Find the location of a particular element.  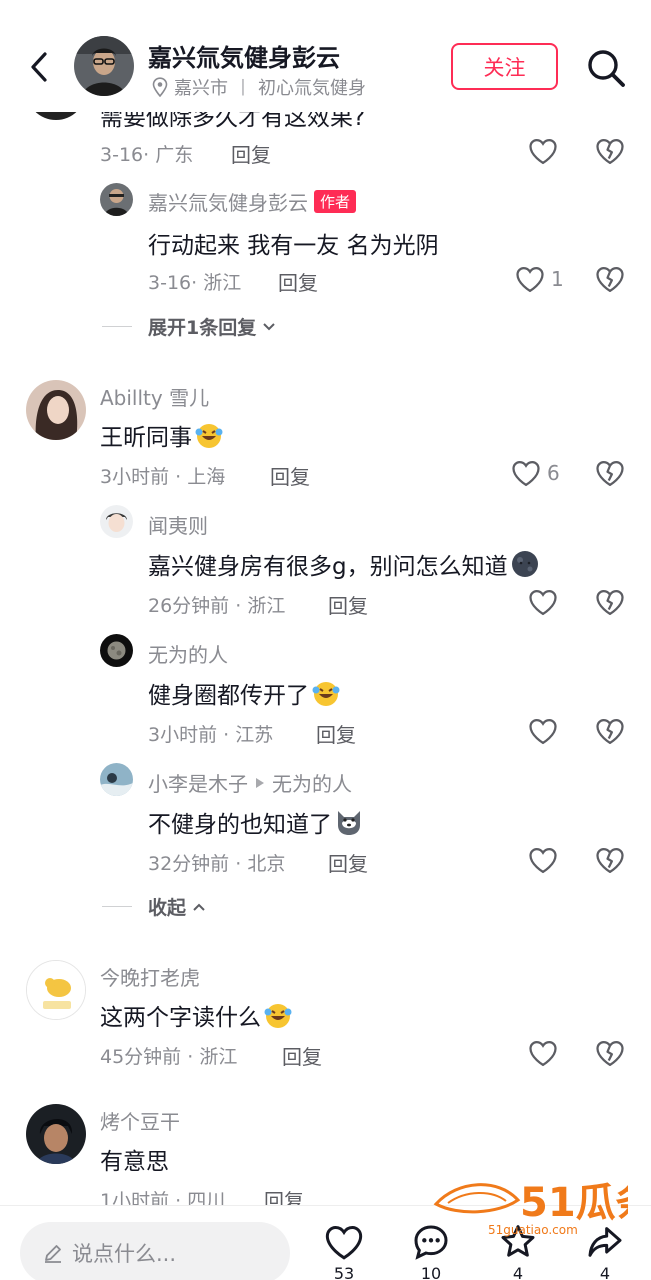

reply-arrow-icon is located at coordinates (260, 782).